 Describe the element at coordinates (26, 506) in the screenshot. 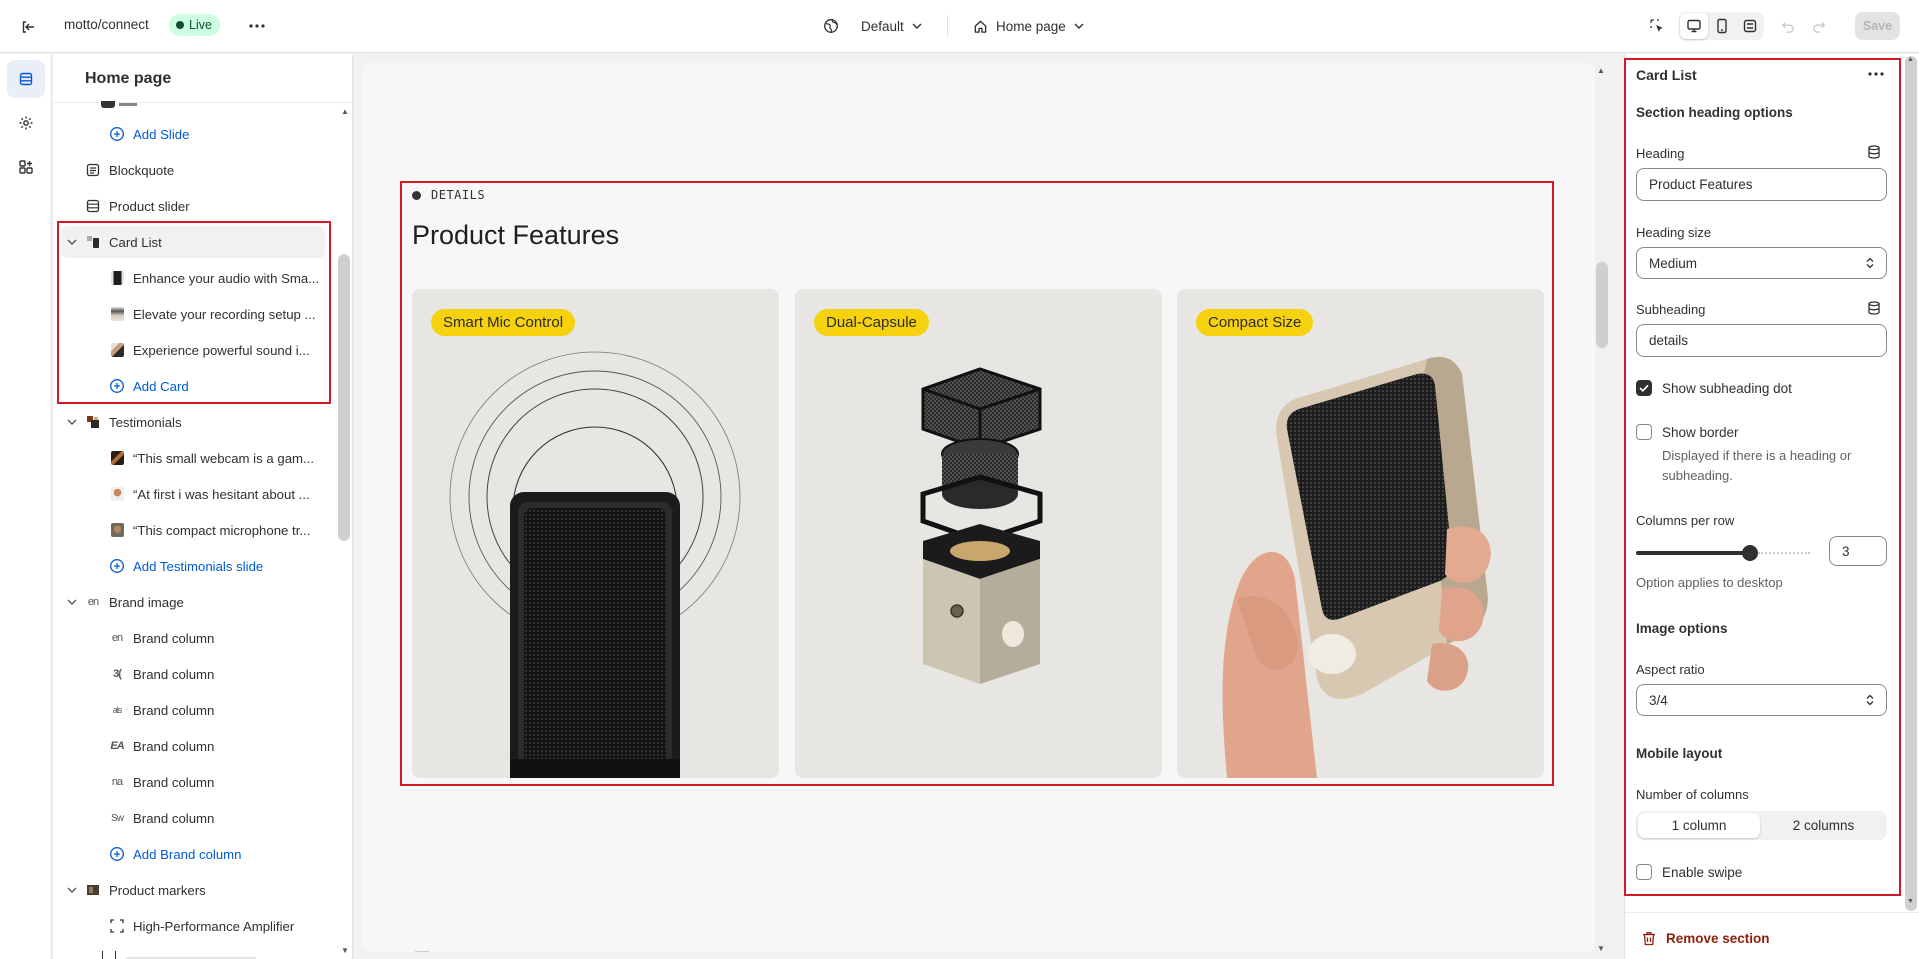

I see `left-rail` at that location.